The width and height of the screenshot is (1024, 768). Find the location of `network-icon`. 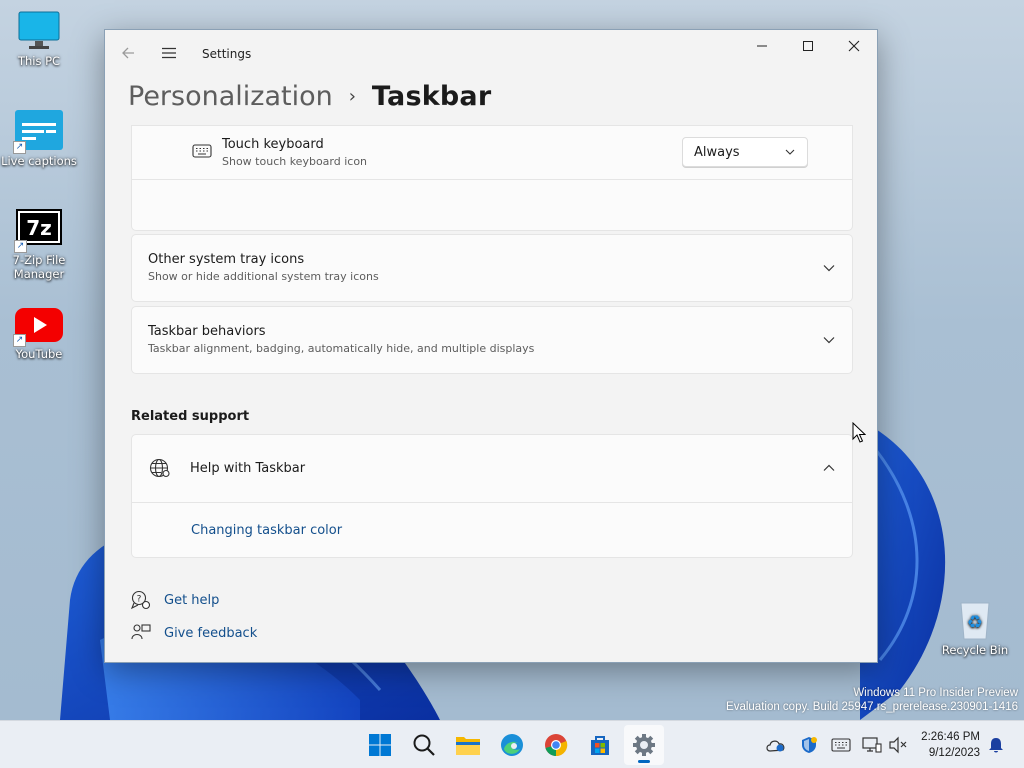

network-icon is located at coordinates (872, 745).